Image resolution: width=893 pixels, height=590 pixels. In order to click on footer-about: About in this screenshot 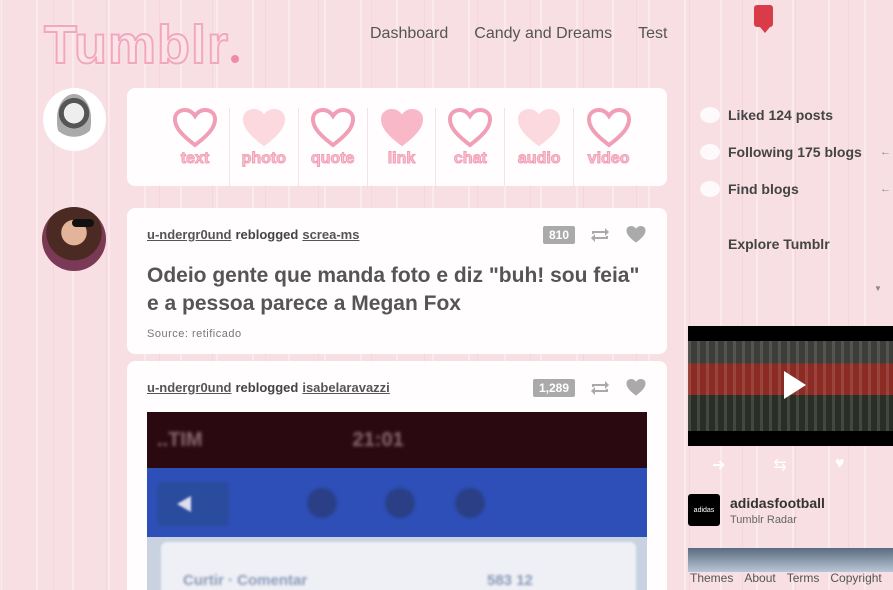, I will do `click(759, 578)`.